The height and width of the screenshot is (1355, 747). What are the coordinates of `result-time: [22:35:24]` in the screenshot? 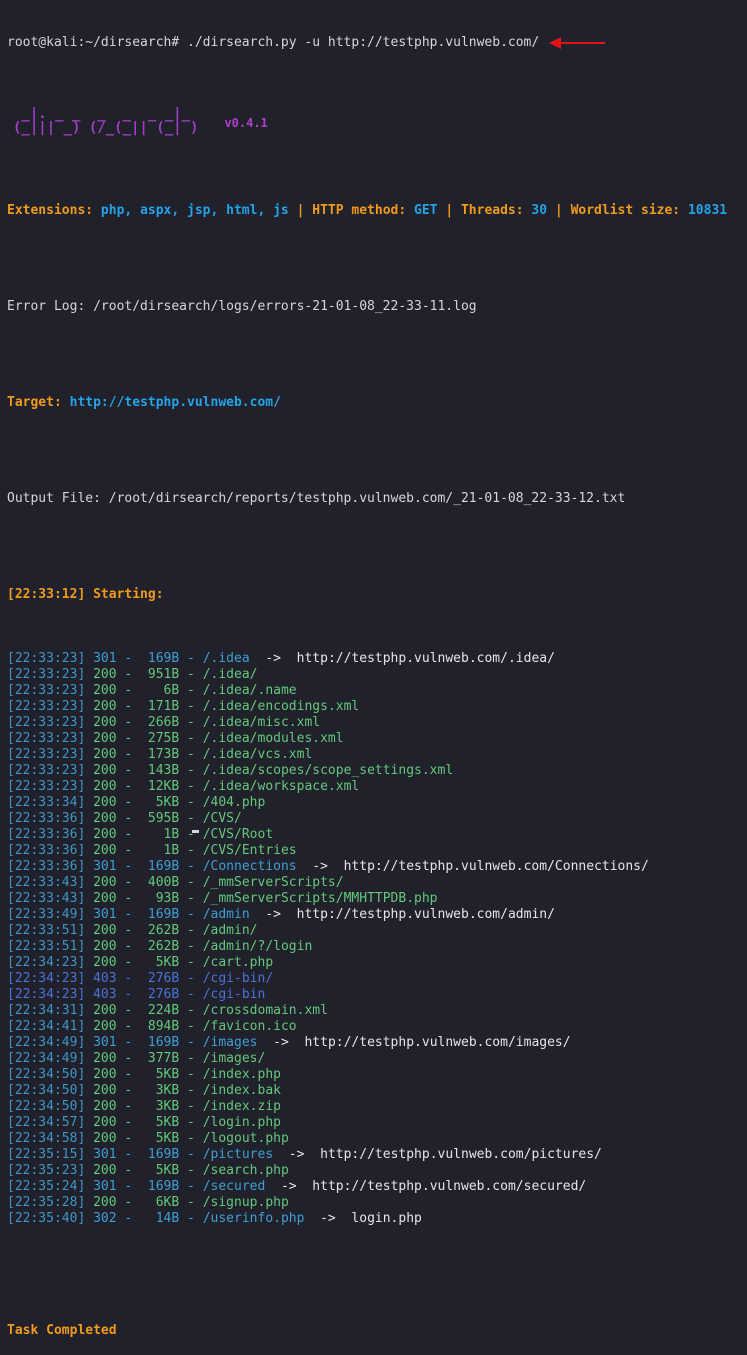 It's located at (46, 1186).